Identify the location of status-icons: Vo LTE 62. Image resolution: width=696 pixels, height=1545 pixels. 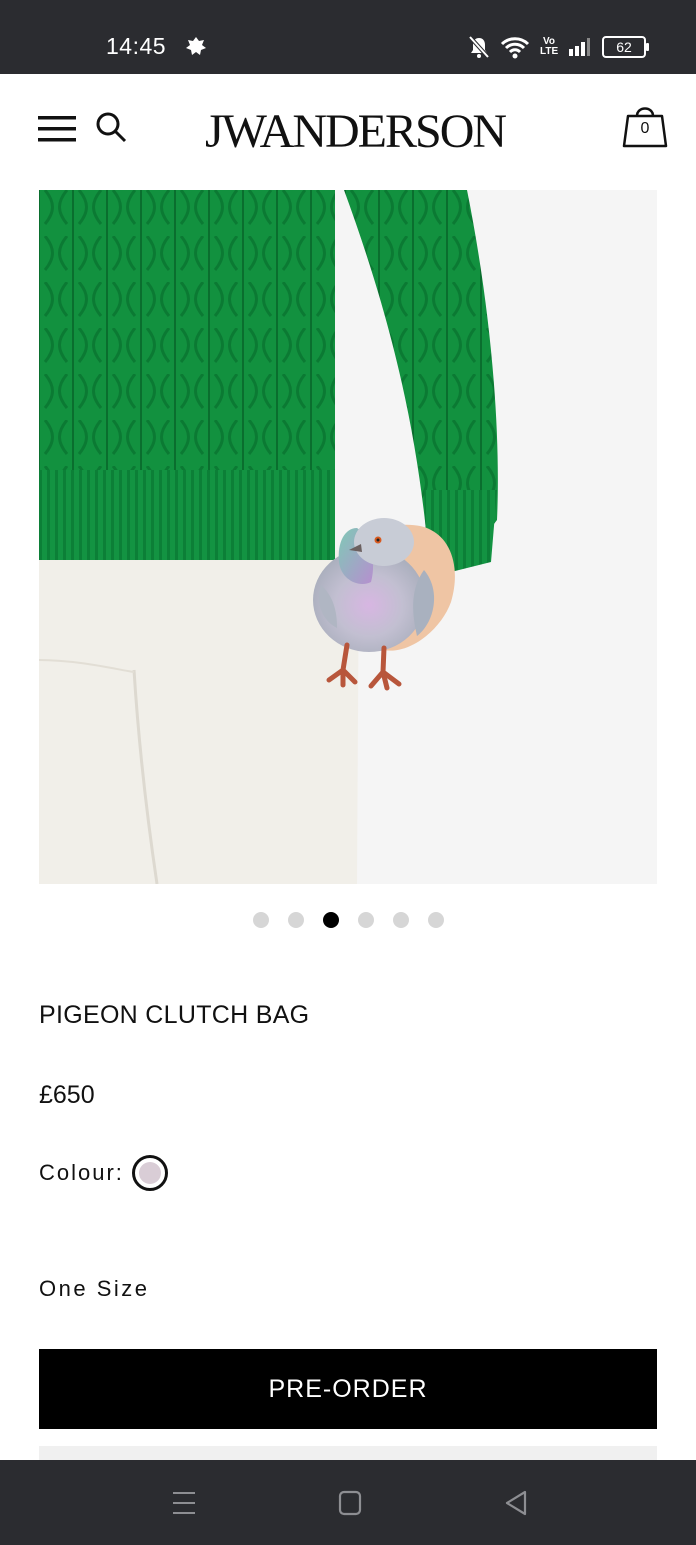
(558, 47).